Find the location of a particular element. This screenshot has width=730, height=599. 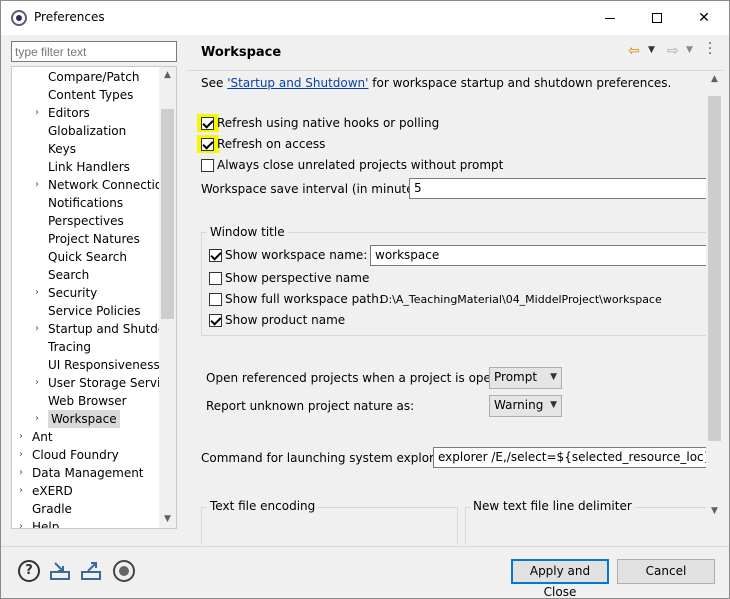

maximize-button is located at coordinates (657, 18).